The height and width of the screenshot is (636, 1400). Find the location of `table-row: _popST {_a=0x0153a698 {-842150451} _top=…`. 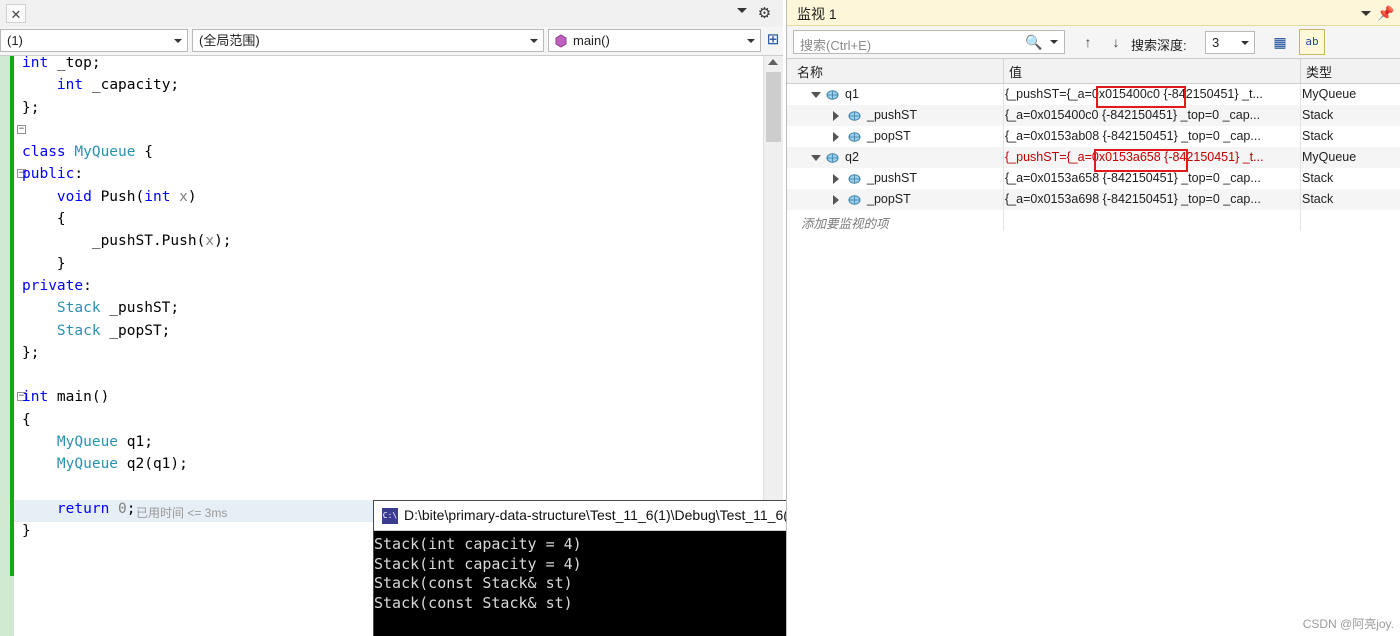

table-row: _popST {_a=0x0153a698 {-842150451} _top=… is located at coordinates (1093, 199).